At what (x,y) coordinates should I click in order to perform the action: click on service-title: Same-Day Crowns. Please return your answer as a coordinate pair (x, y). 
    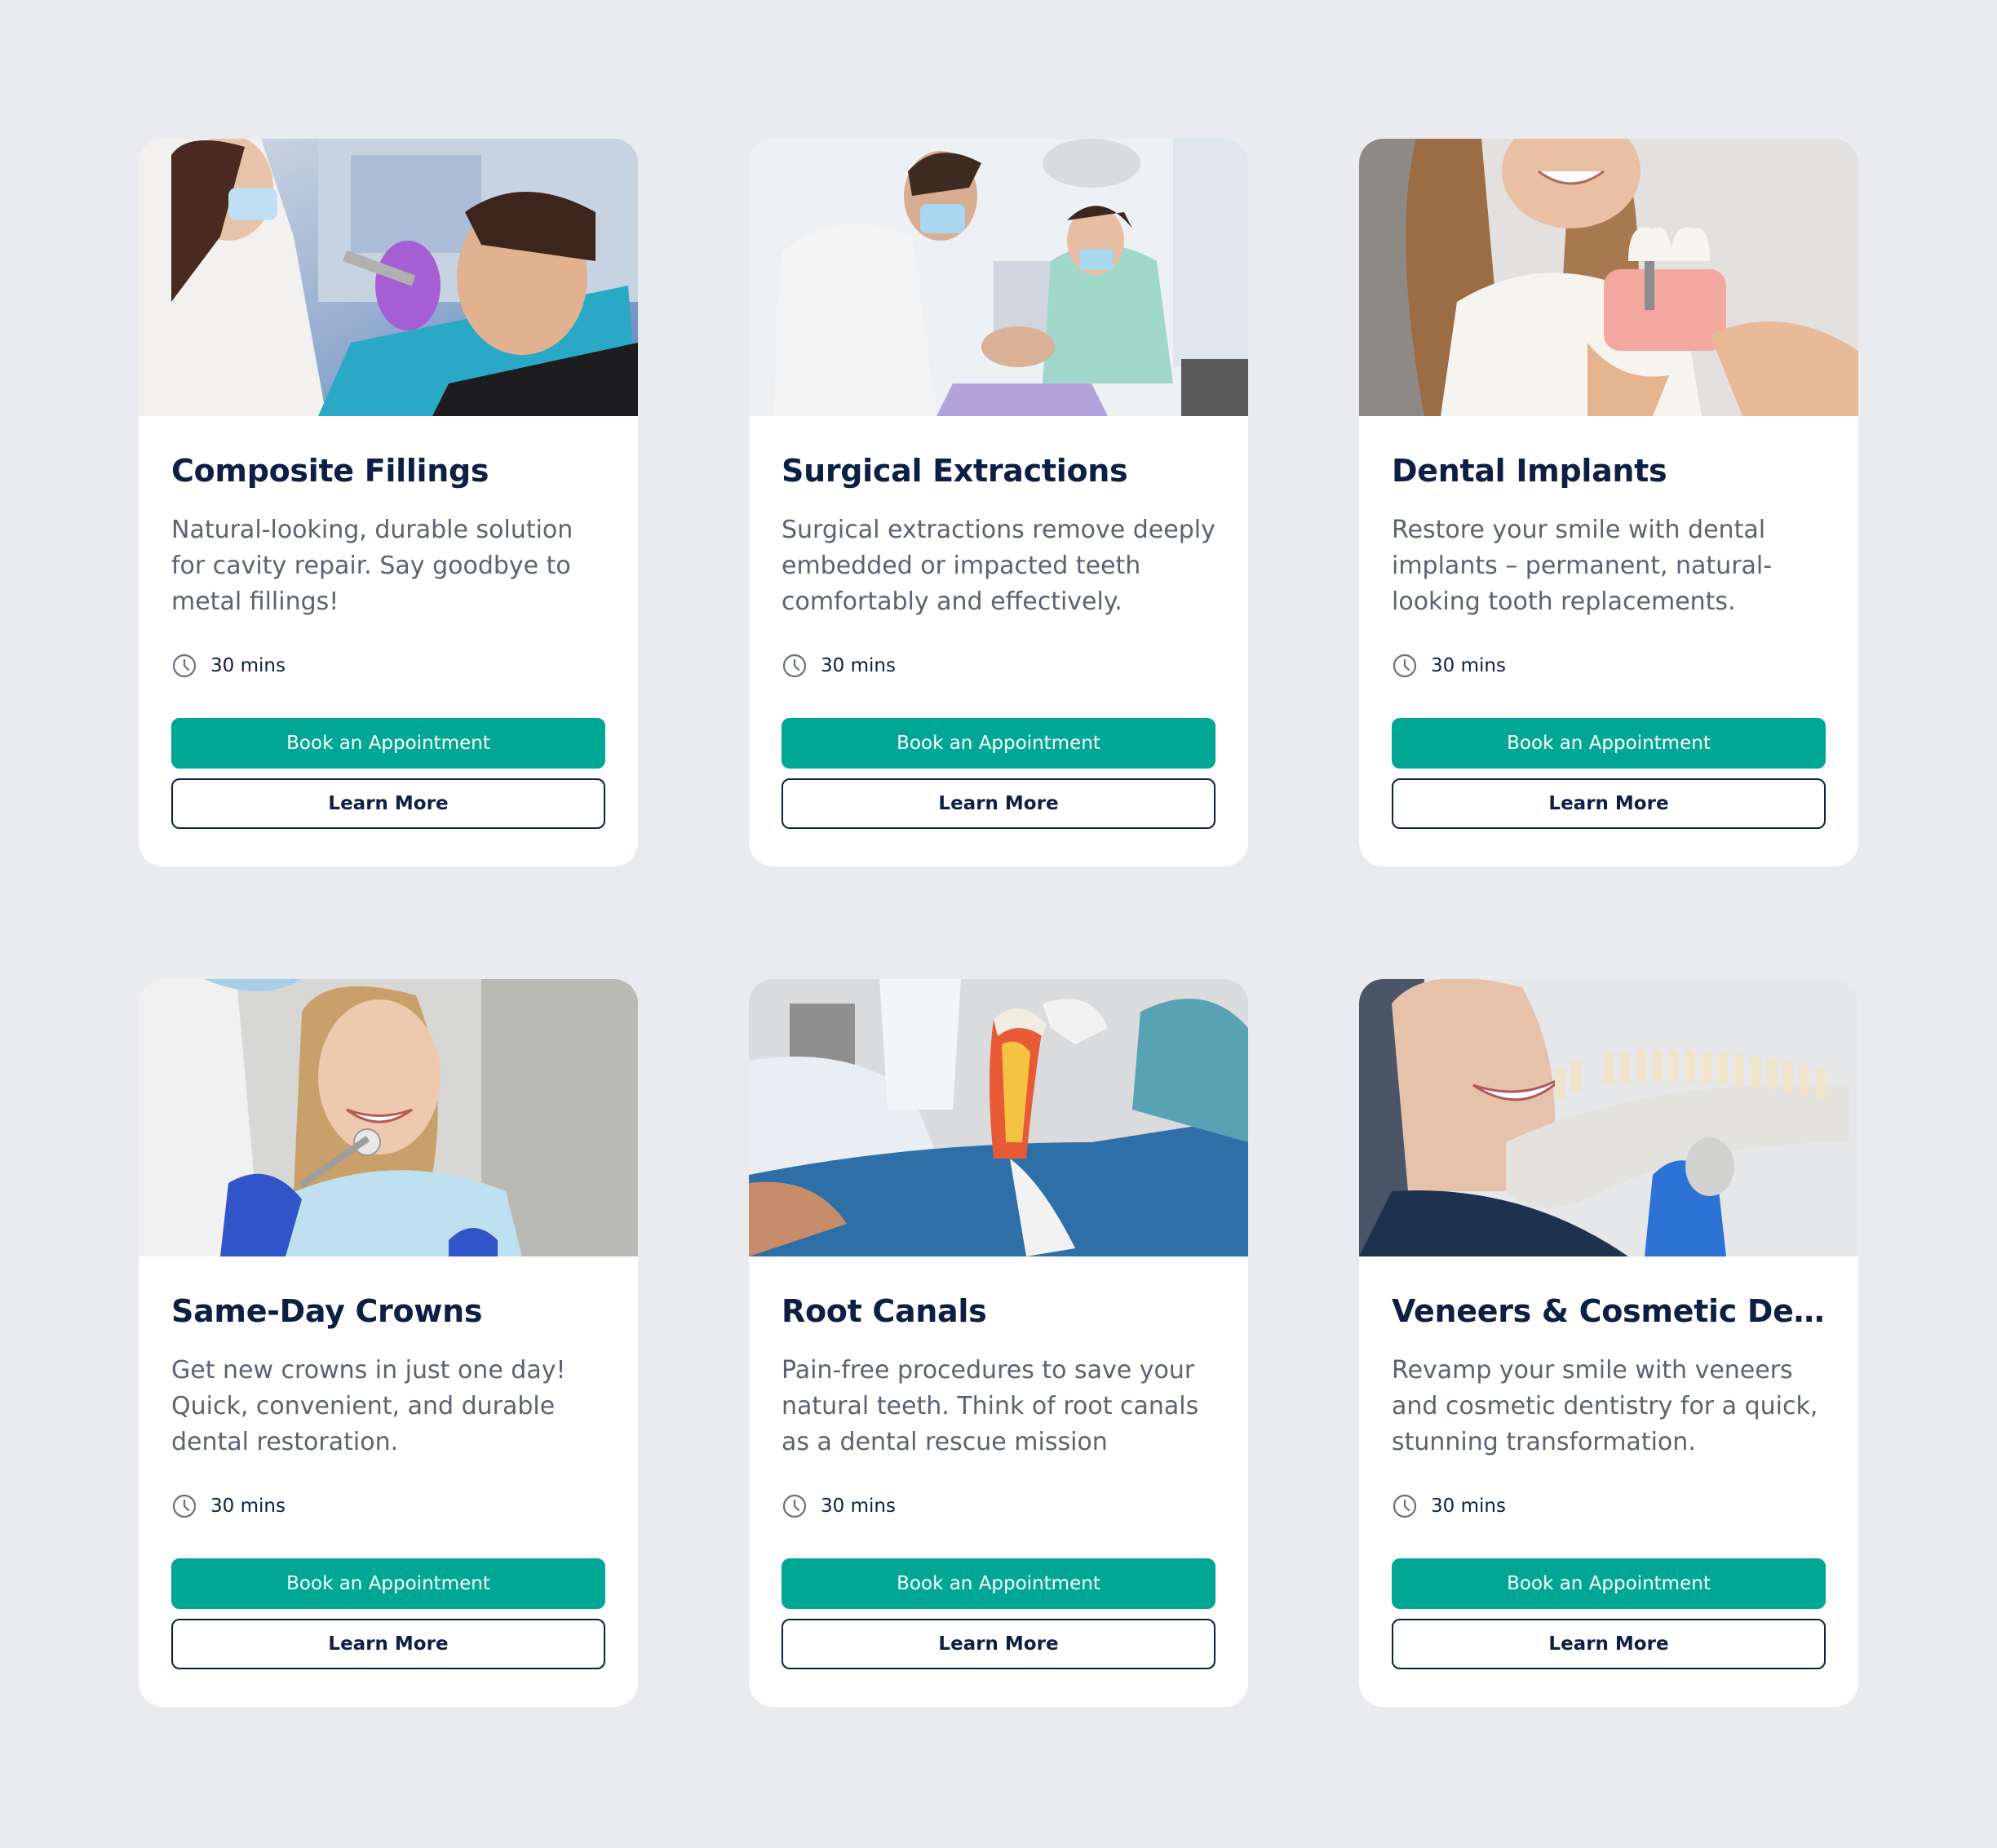
    Looking at the image, I should click on (327, 1311).